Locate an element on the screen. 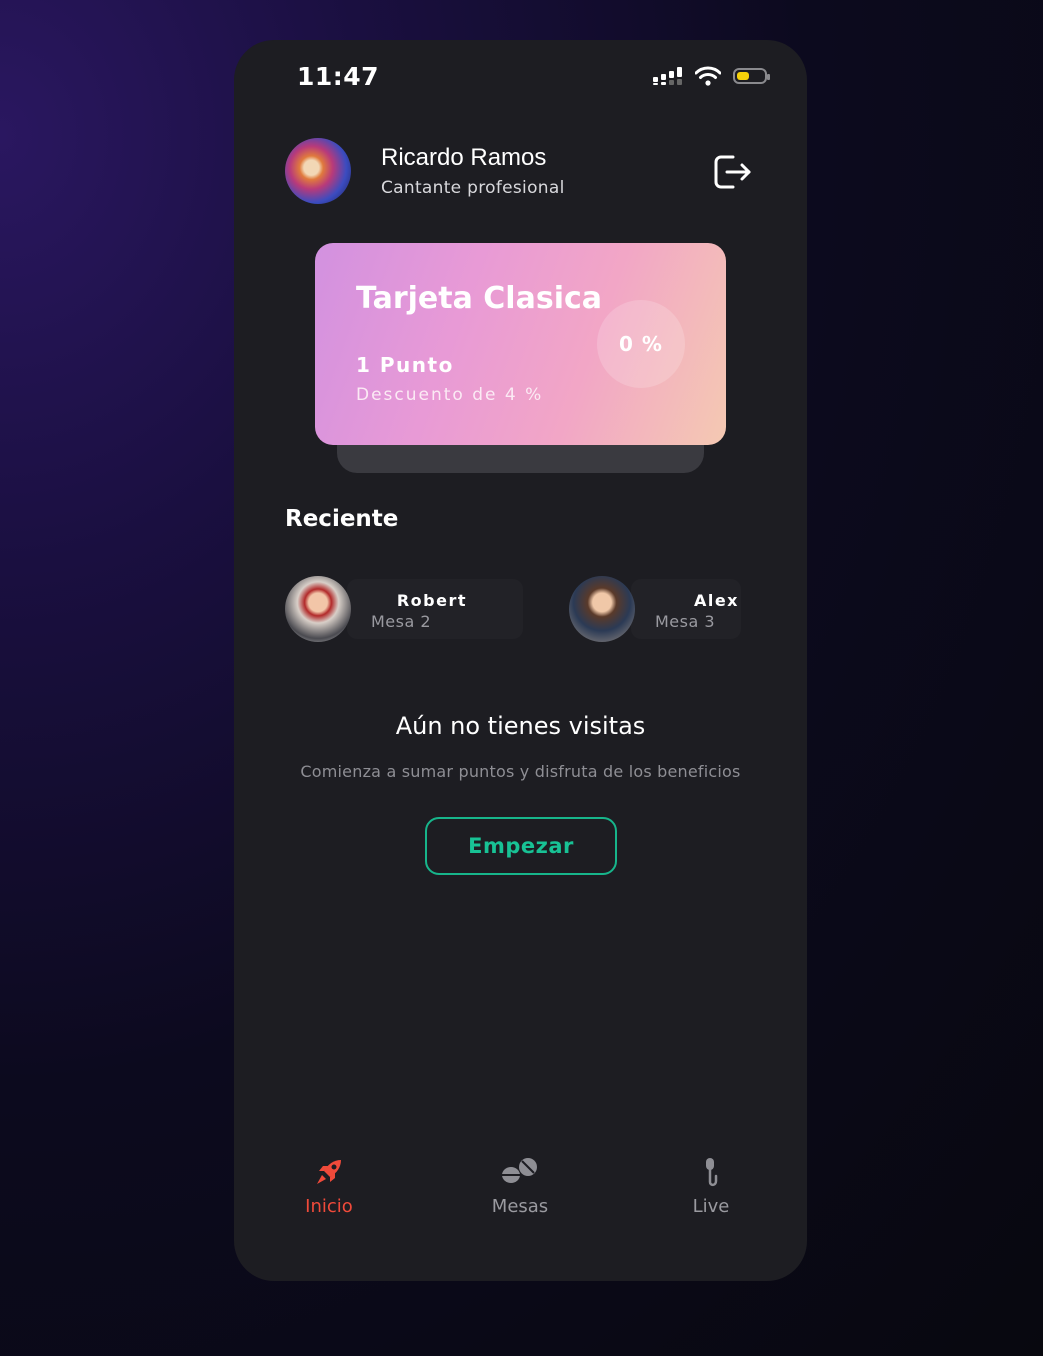 This screenshot has width=1043, height=1356. tab-live: Live is located at coordinates (711, 1186).